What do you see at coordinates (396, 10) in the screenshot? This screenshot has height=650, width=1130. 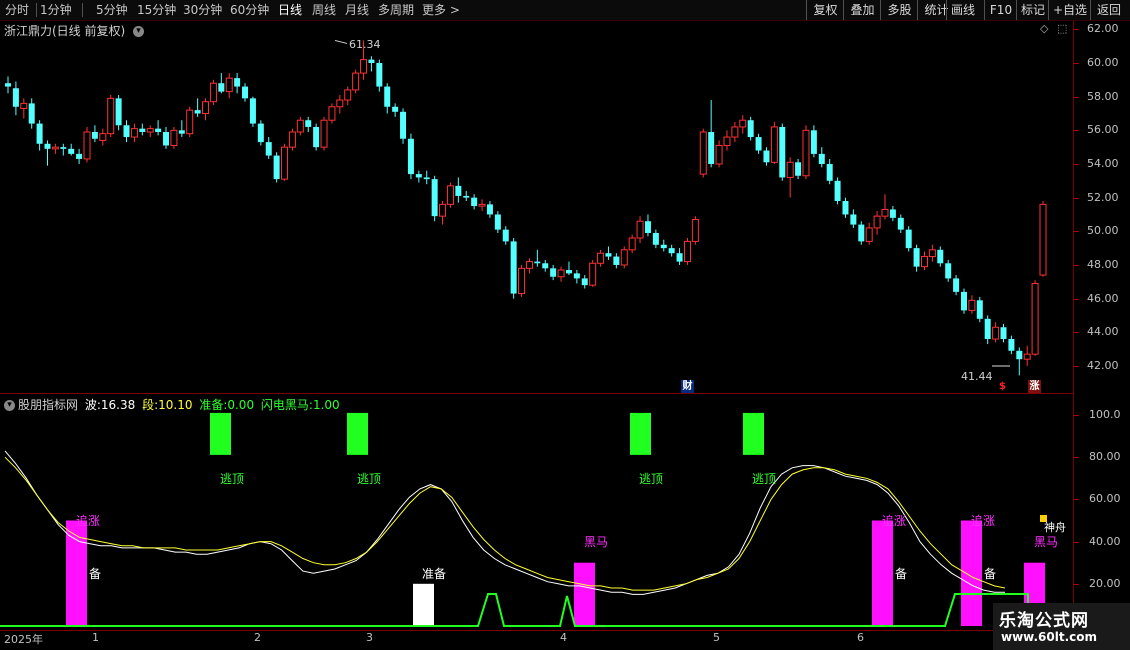 I see `period-tab-multi: 多周期` at bounding box center [396, 10].